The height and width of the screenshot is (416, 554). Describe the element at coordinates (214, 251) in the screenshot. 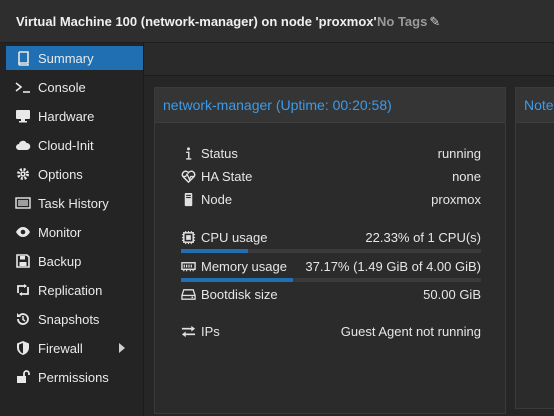

I see `cpu-usage-bar-fill` at that location.